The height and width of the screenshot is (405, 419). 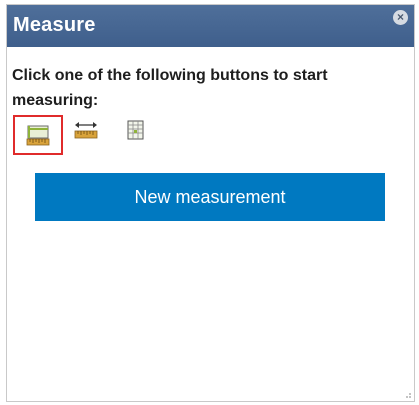 I want to click on title-bar: Measure ×, so click(x=210, y=26).